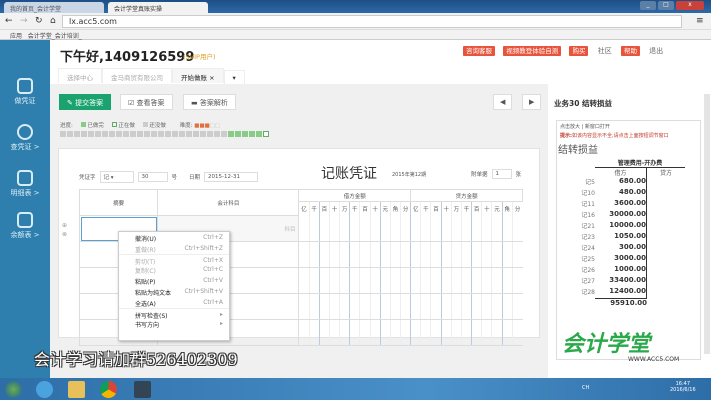 This screenshot has height=400, width=711. What do you see at coordinates (9, 21) in the screenshot?
I see `back-icon: ←` at bounding box center [9, 21].